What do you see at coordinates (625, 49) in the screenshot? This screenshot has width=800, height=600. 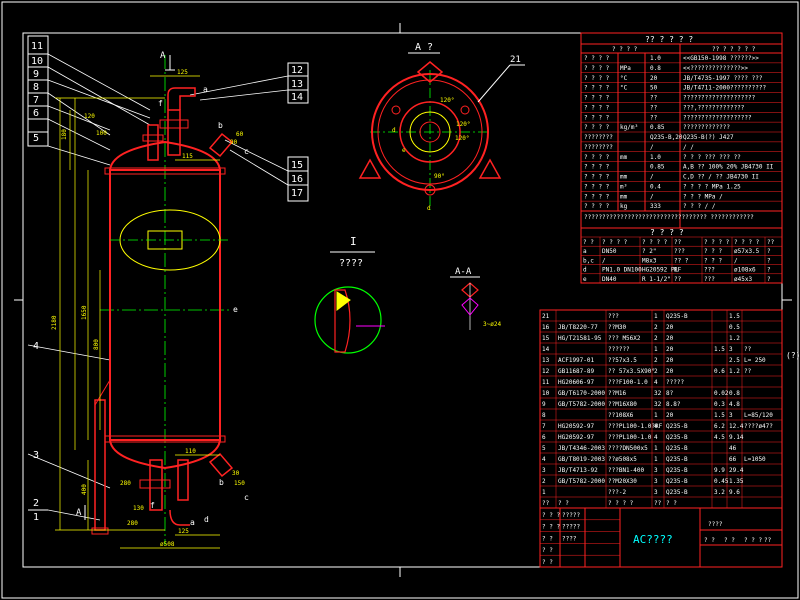 I see `tech-sub-left: ? ? ? ?` at bounding box center [625, 49].